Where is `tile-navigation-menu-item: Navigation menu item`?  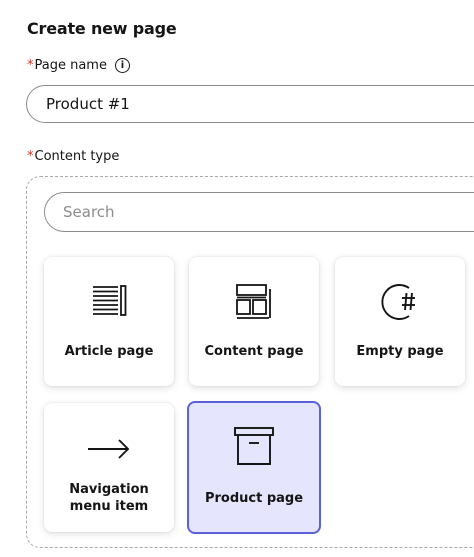 tile-navigation-menu-item: Navigation menu item is located at coordinates (109, 467).